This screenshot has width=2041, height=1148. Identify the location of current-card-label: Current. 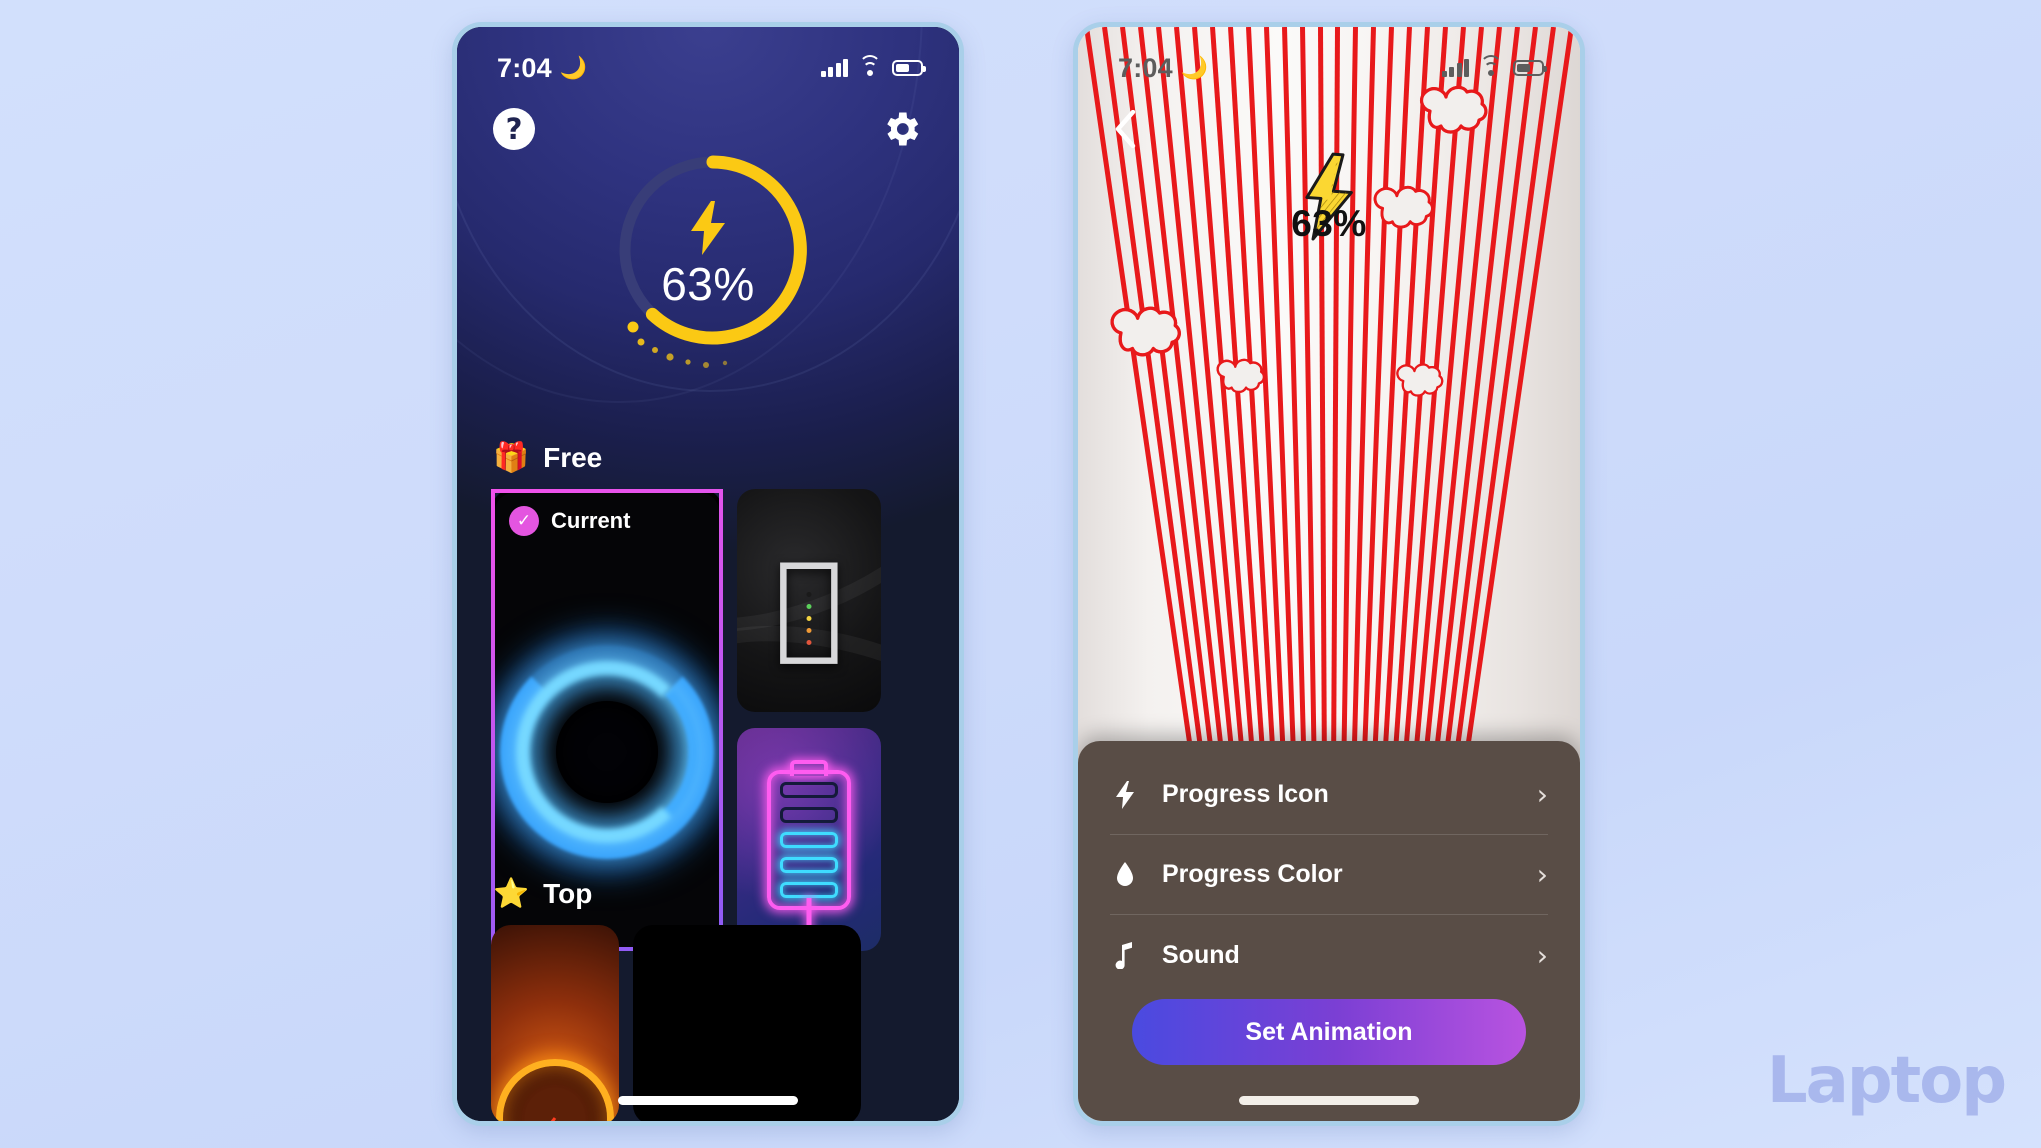
(591, 520).